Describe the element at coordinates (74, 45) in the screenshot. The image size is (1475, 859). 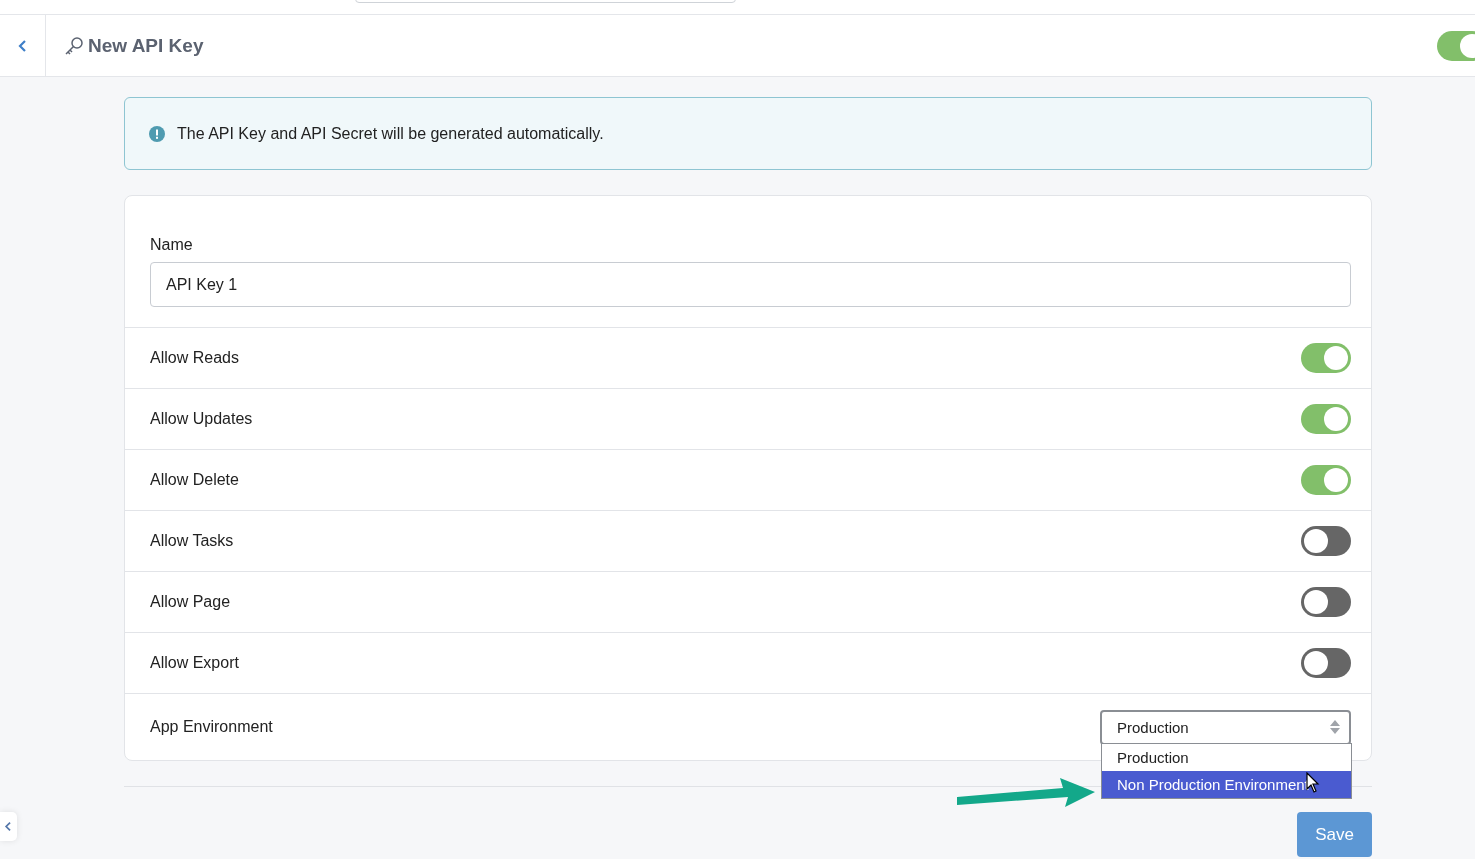
I see `key-icon` at that location.